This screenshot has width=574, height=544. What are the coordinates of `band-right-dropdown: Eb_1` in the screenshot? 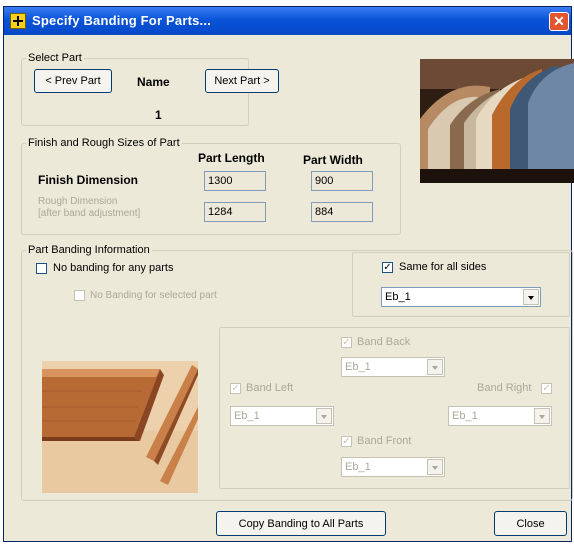 It's located at (500, 416).